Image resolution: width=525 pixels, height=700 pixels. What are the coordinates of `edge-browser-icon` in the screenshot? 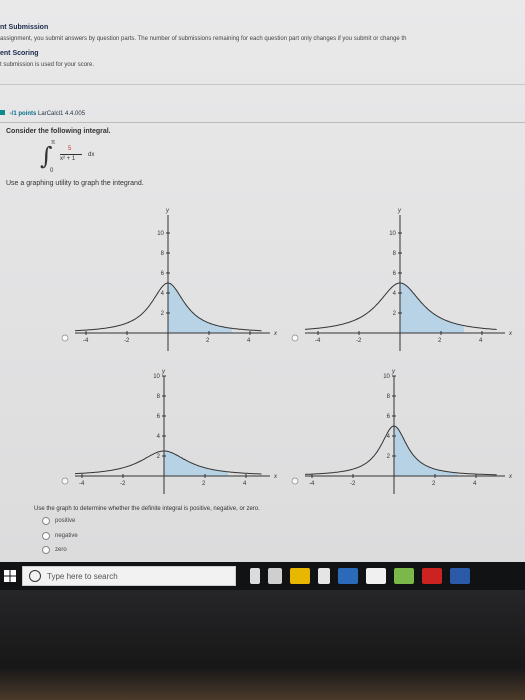 It's located at (348, 576).